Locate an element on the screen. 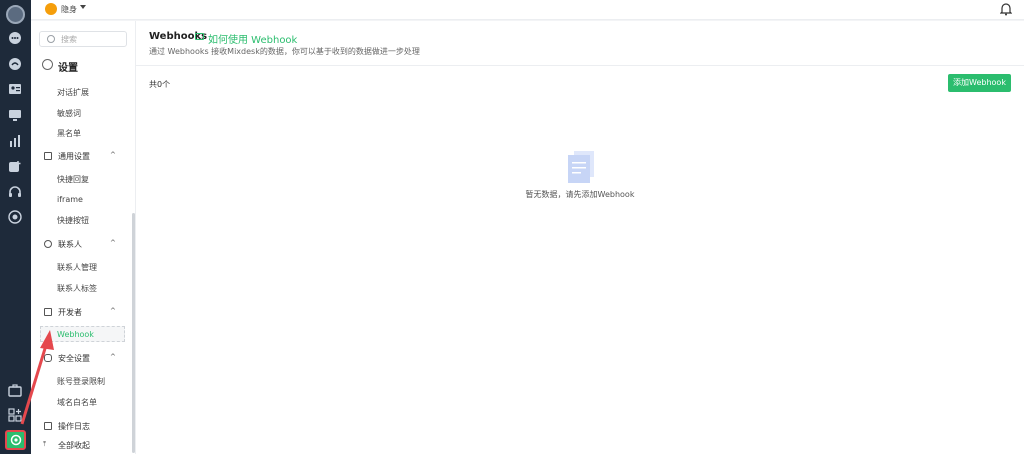  sidebar-item-quick-reply: 快捷回复 is located at coordinates (73, 179).